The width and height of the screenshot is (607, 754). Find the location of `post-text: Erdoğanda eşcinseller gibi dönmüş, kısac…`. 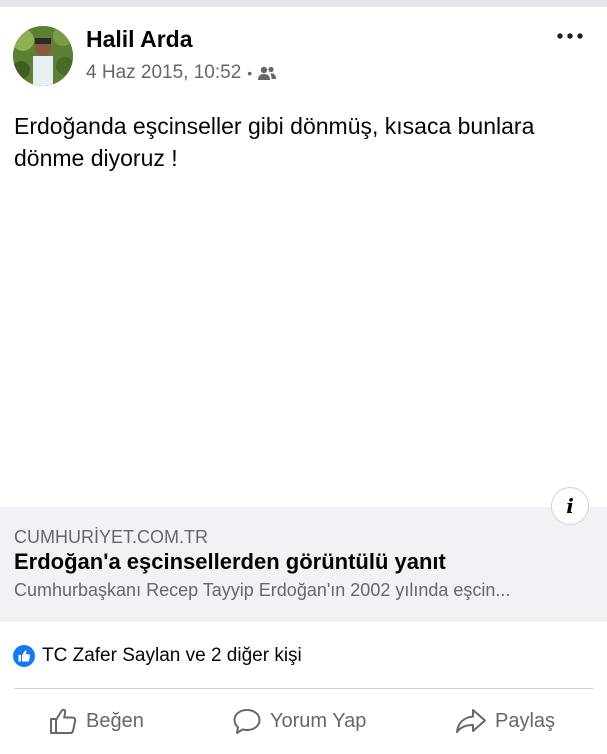

post-text: Erdoğanda eşcinseller gibi dönmüş, kısac… is located at coordinates (274, 142).